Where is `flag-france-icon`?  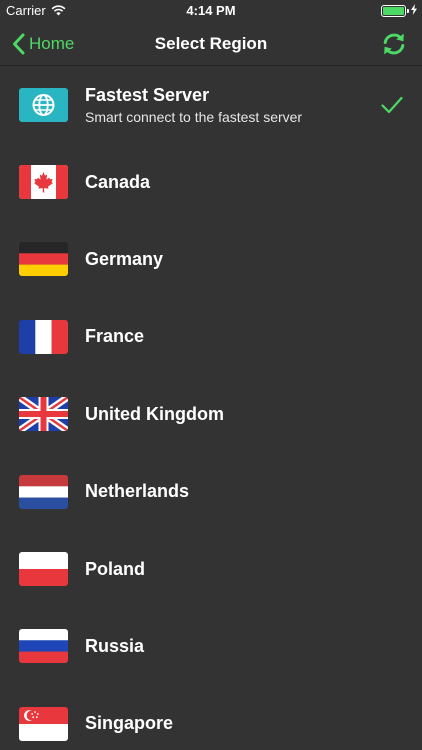
flag-france-icon is located at coordinates (43, 336).